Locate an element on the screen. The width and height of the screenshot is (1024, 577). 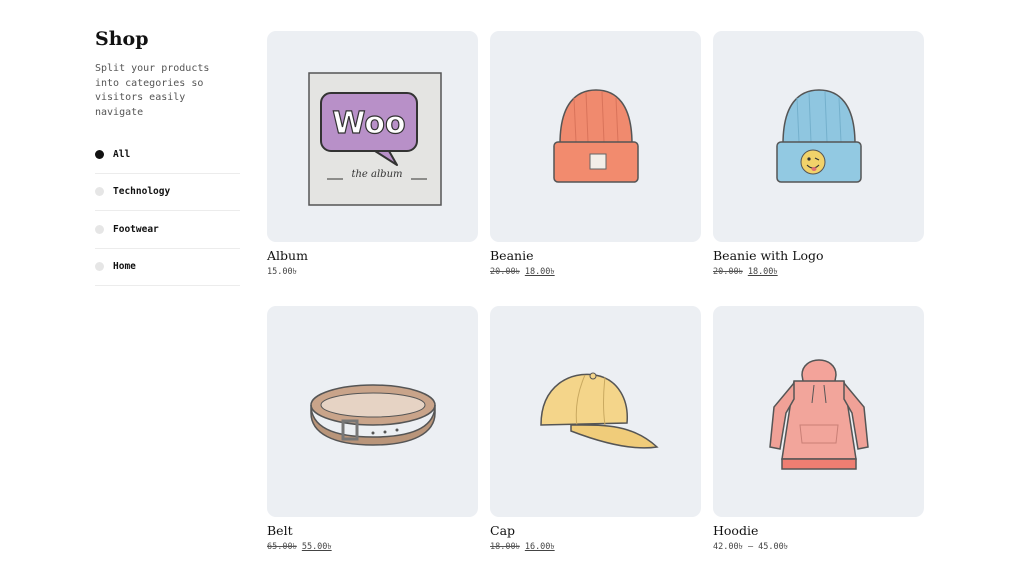
category-item-home: Home is located at coordinates (167, 267).